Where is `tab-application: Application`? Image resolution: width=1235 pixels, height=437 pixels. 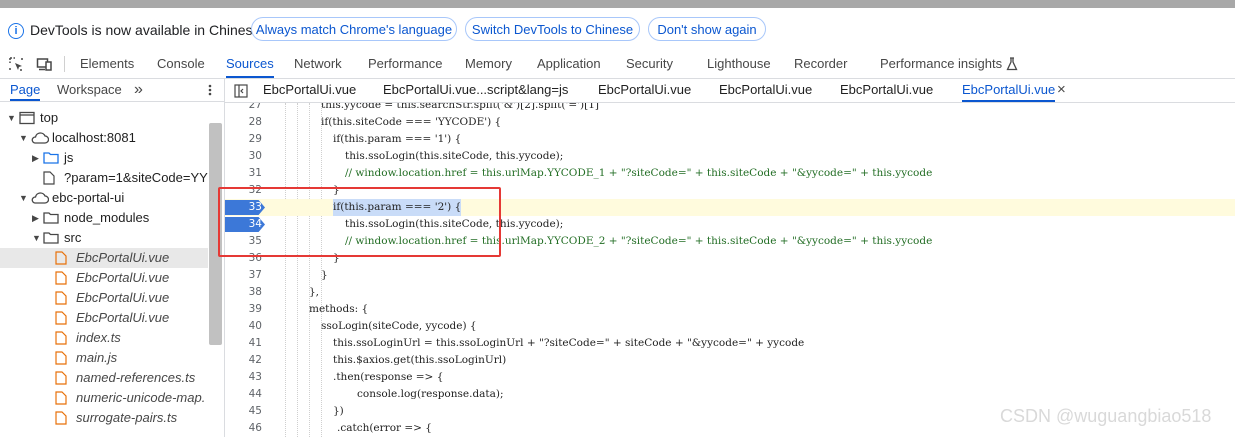
tab-application: Application is located at coordinates (569, 64).